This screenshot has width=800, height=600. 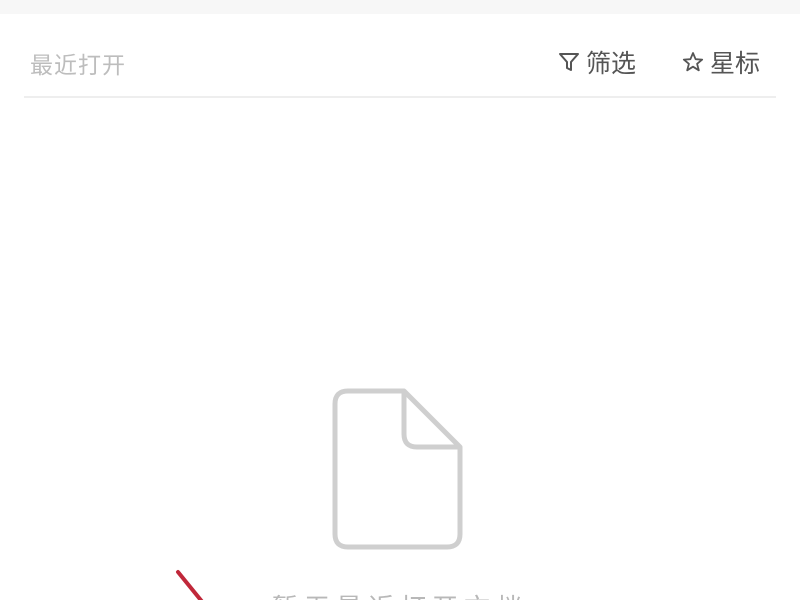 What do you see at coordinates (735, 63) in the screenshot?
I see `star-label: 星标` at bounding box center [735, 63].